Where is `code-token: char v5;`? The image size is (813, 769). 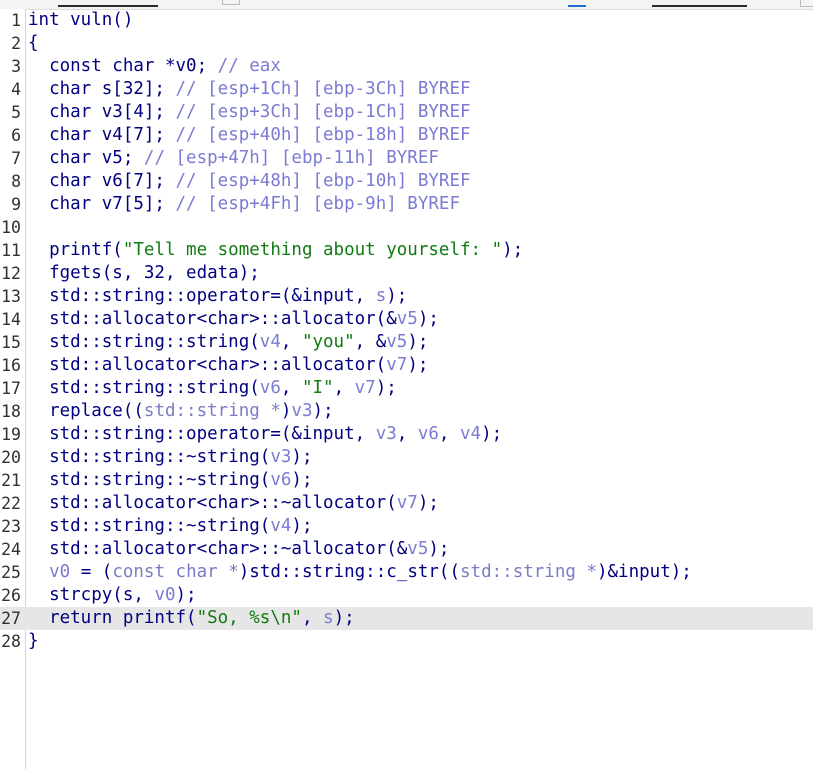
code-token: char v5; is located at coordinates (86, 158).